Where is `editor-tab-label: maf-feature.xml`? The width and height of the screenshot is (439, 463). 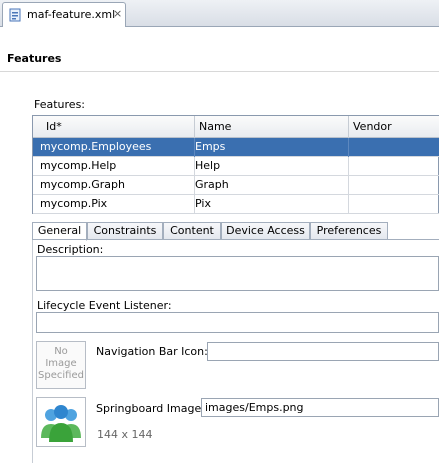 editor-tab-label: maf-feature.xml is located at coordinates (71, 14).